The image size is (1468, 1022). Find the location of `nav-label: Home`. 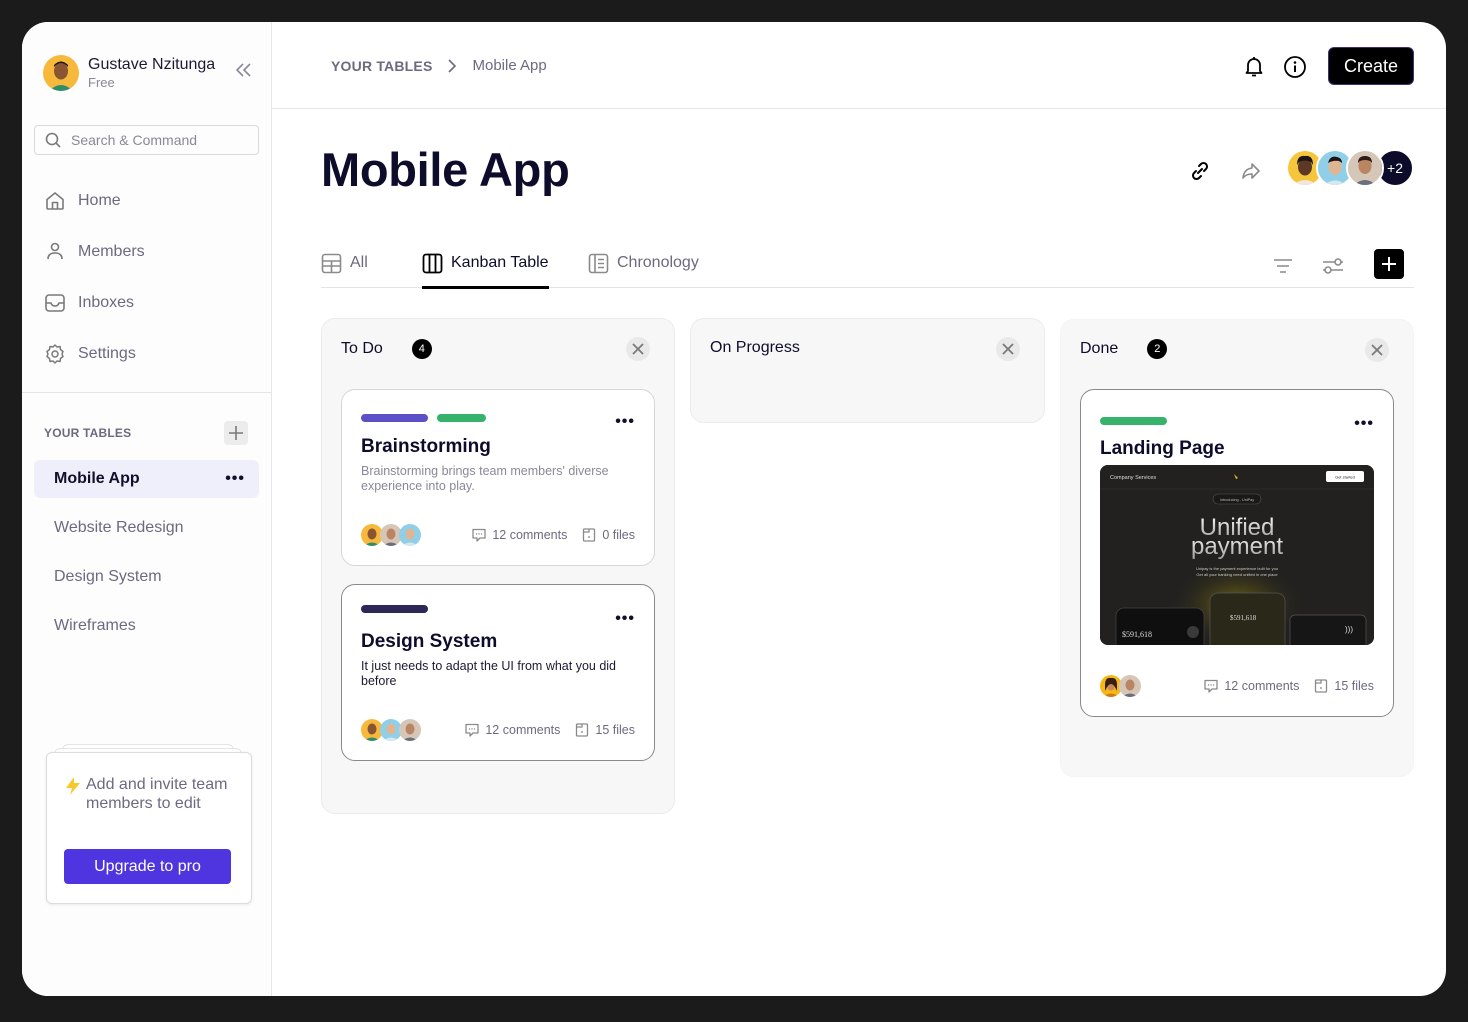

nav-label: Home is located at coordinates (99, 200).